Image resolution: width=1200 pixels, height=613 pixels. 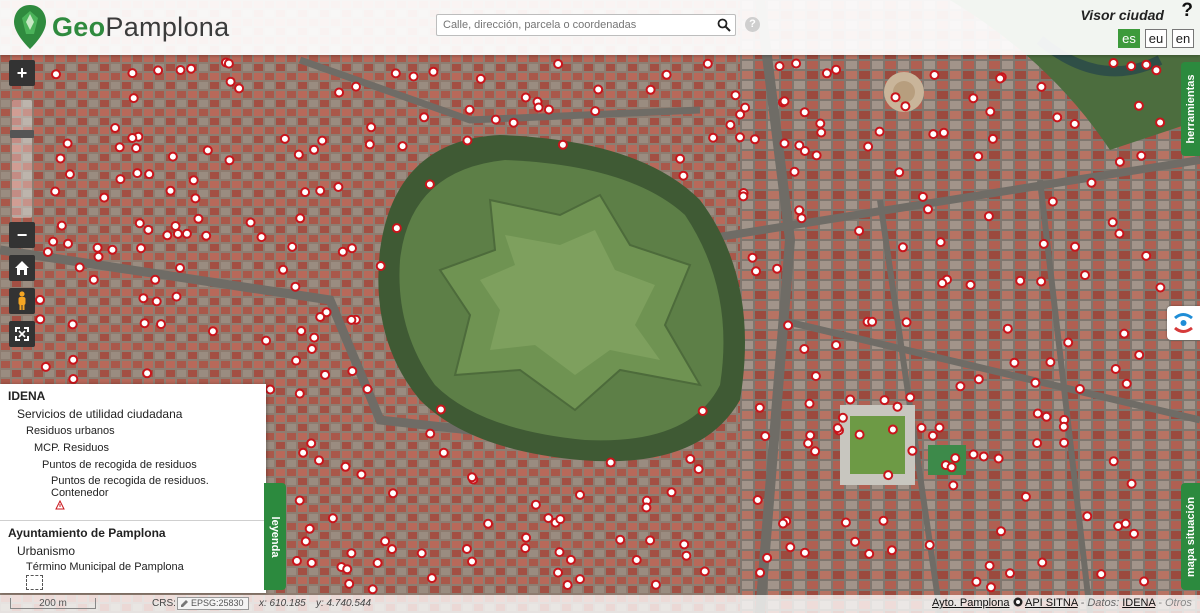 What do you see at coordinates (1156, 38) in the screenshot?
I see `lang-button-eu: eu` at bounding box center [1156, 38].